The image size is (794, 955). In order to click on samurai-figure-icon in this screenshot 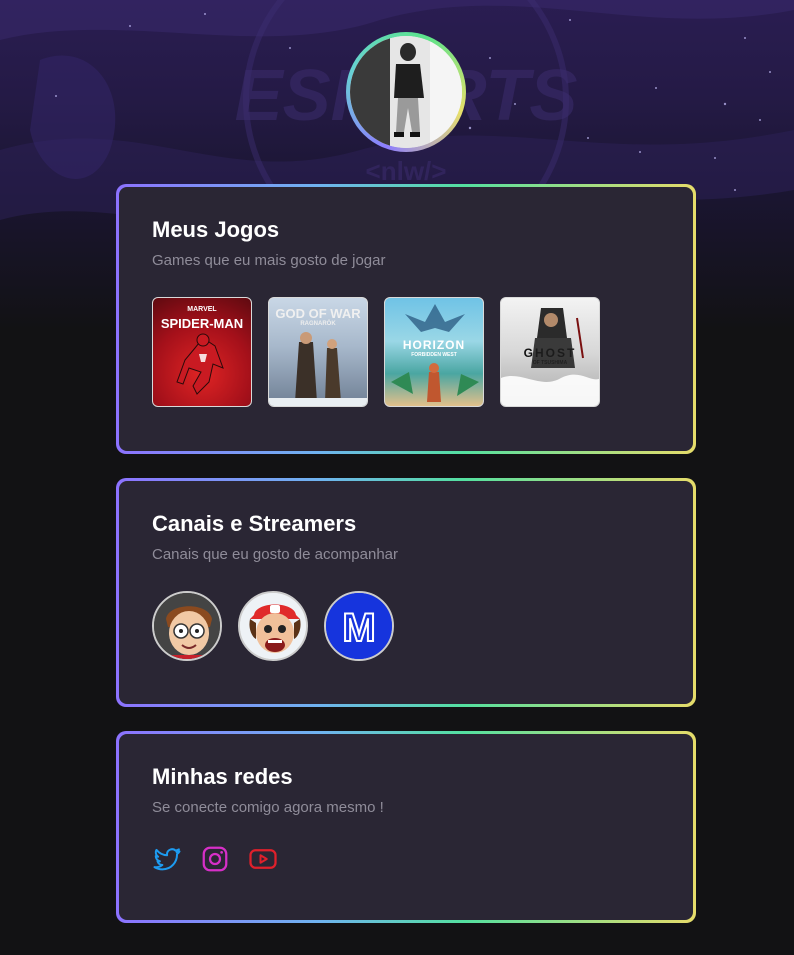, I will do `click(550, 357)`.